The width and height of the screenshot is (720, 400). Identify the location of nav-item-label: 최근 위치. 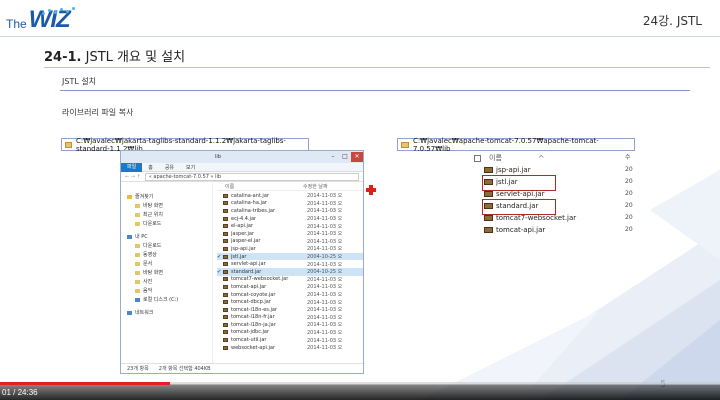
(153, 215).